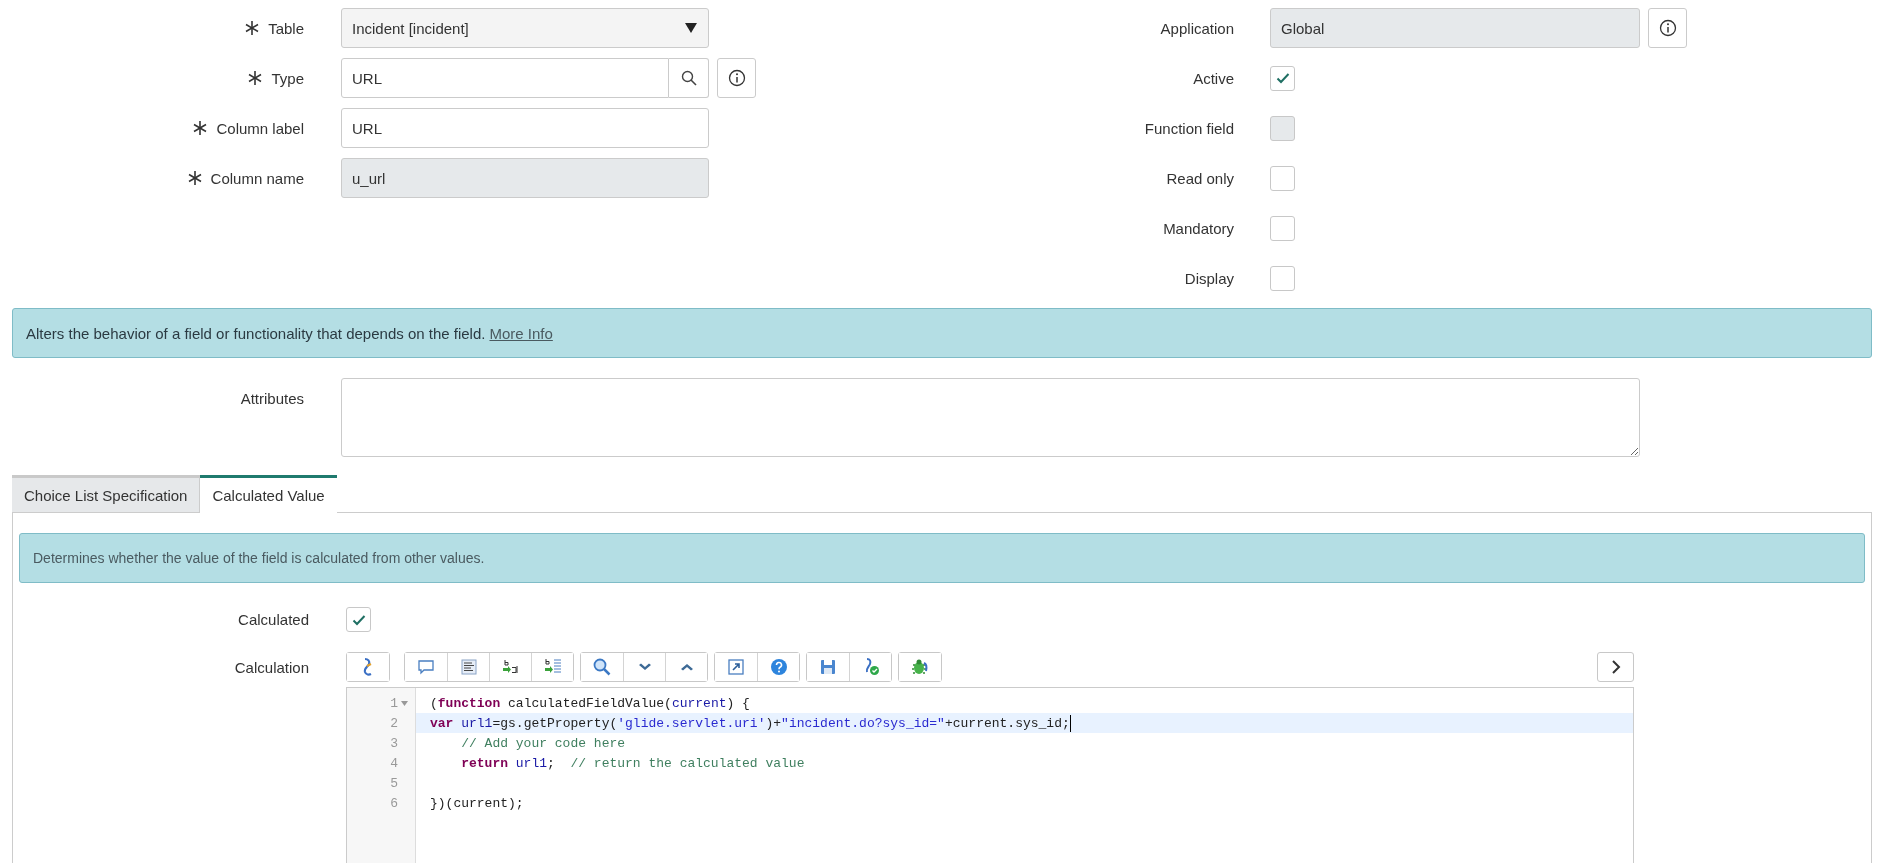  What do you see at coordinates (1213, 78) in the screenshot?
I see `field-label: Active` at bounding box center [1213, 78].